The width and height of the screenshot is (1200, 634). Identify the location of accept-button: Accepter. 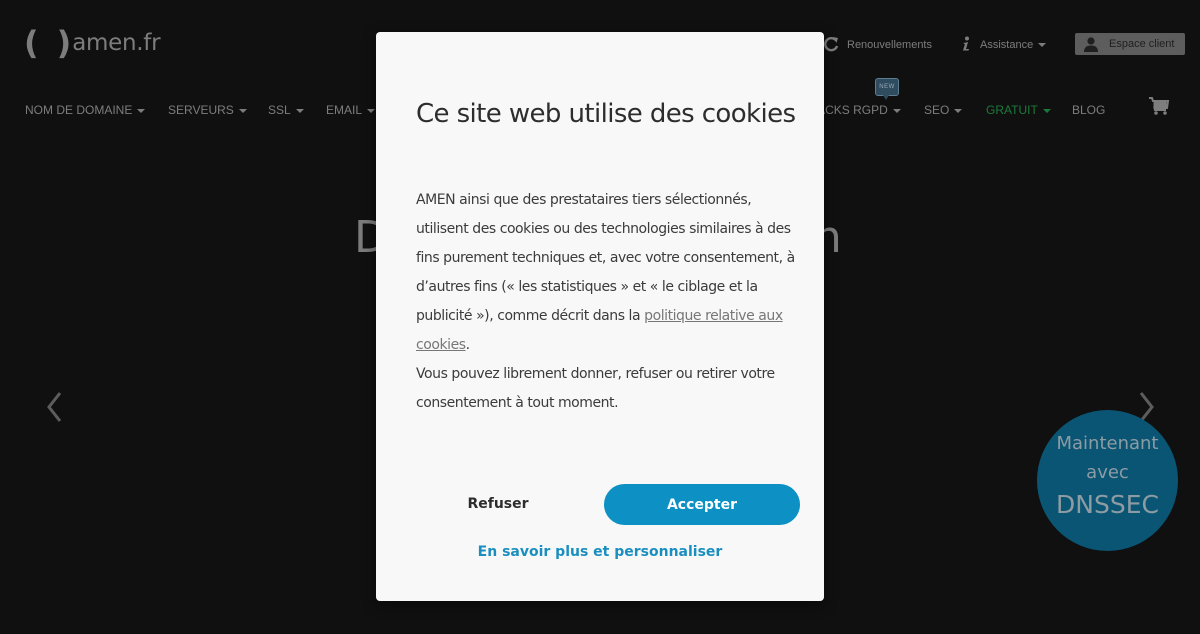
(702, 504).